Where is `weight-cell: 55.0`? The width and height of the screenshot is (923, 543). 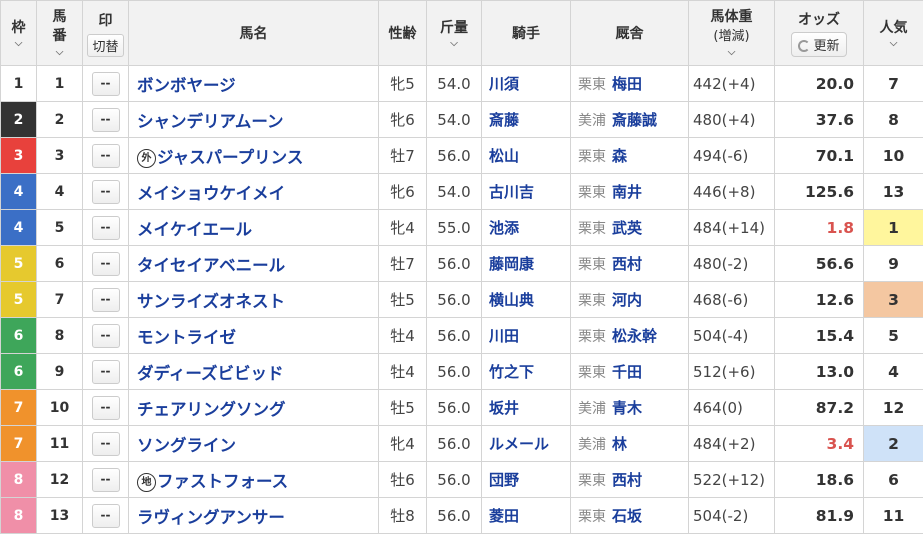
weight-cell: 55.0 is located at coordinates (454, 227).